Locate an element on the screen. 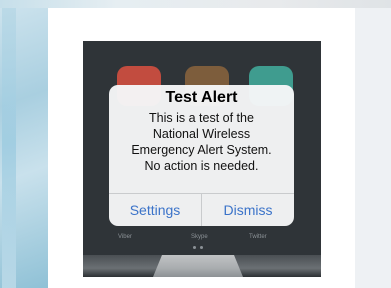 This screenshot has height=288, width=391. background-stripe is located at coordinates (9, 144).